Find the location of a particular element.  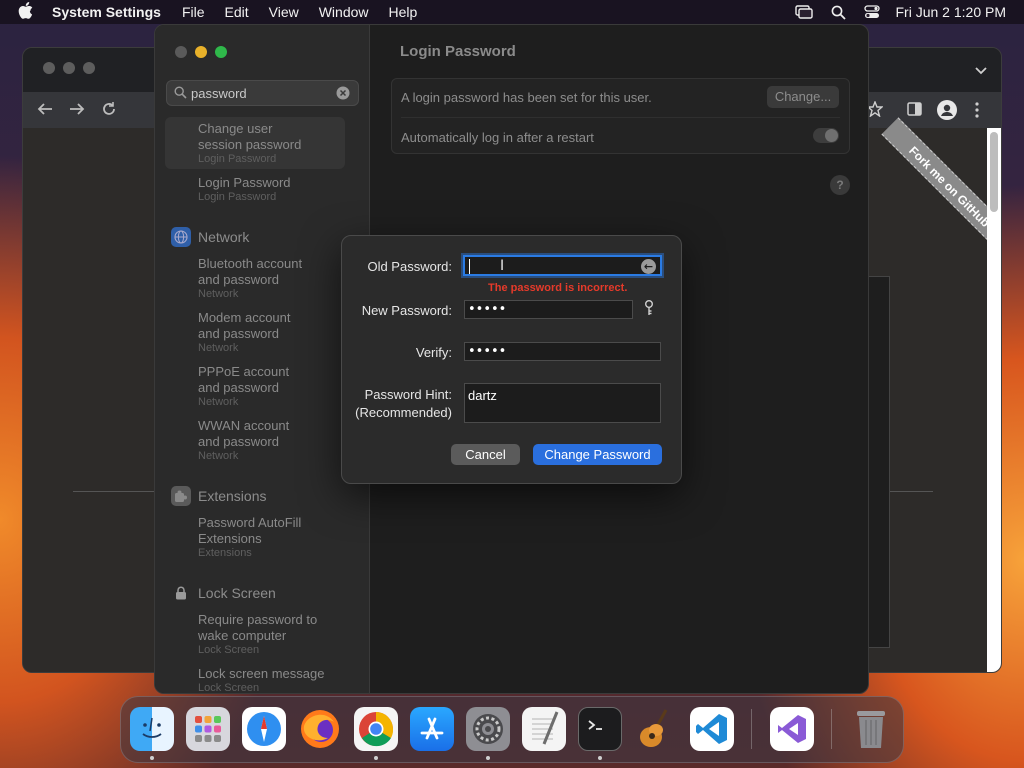

browser-minimize-dot is located at coordinates (69, 68).